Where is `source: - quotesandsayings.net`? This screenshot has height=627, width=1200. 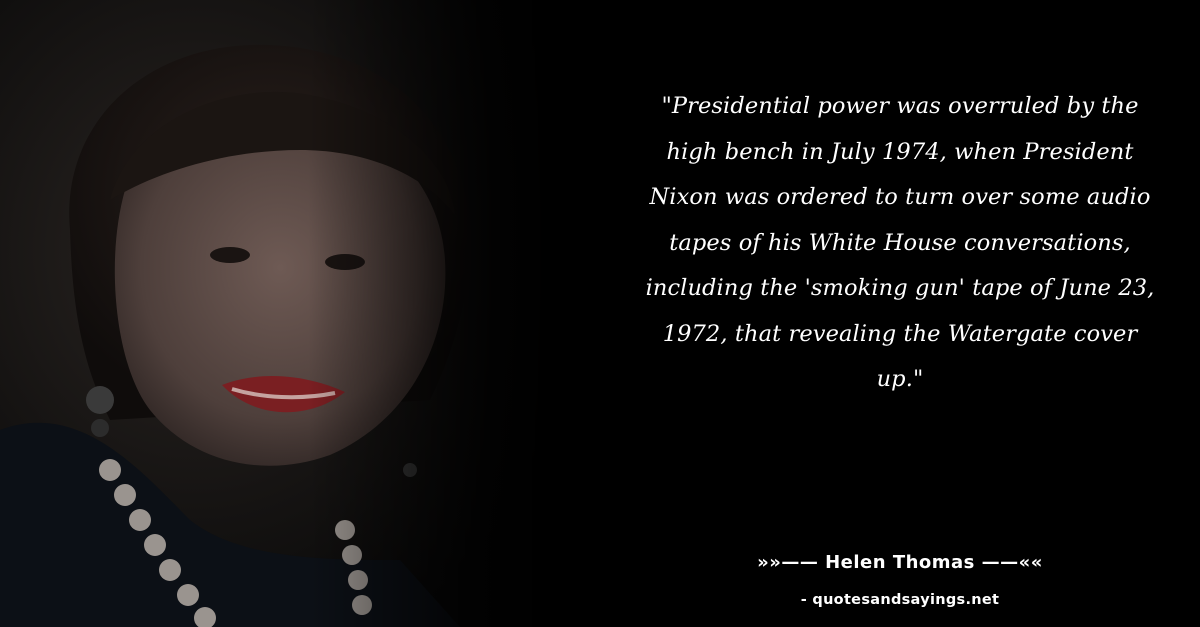
source: - quotesandsayings.net is located at coordinates (900, 600).